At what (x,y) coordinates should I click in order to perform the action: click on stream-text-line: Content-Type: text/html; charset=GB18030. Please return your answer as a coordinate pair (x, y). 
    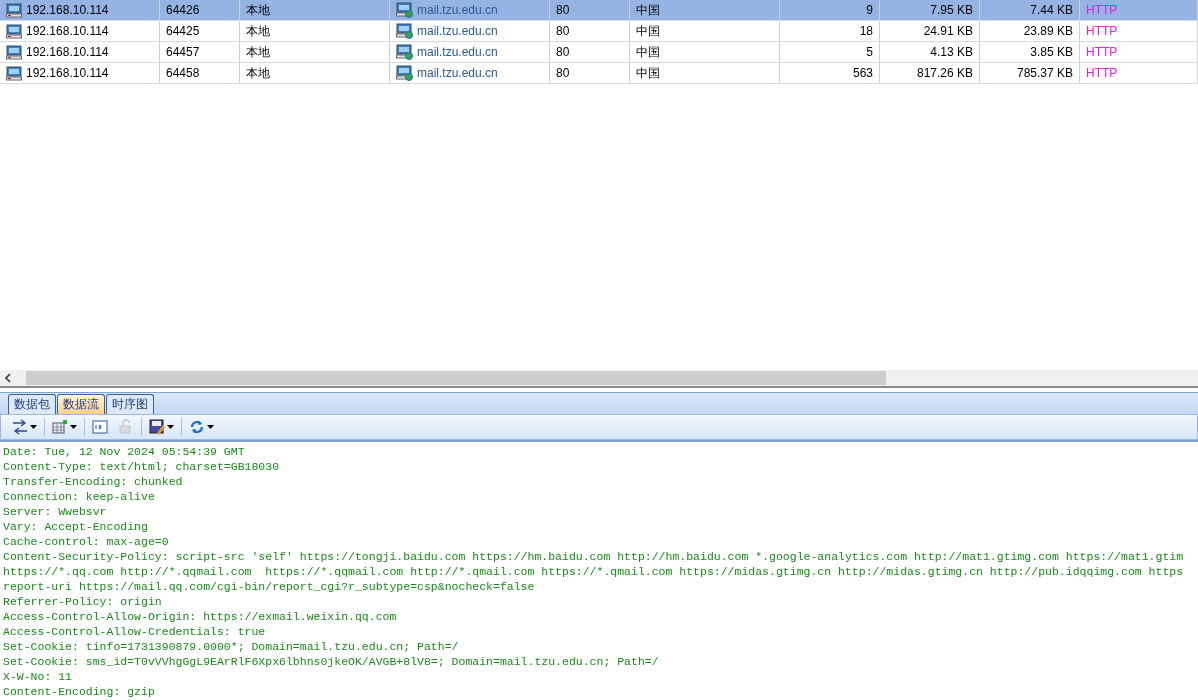
    Looking at the image, I should click on (142, 466).